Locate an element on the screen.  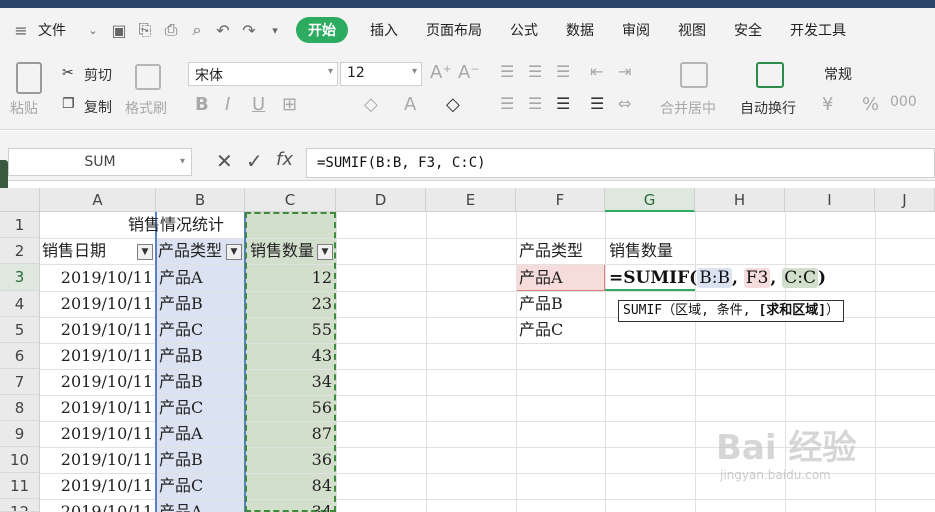
row-header-10: 10 is located at coordinates (20, 460).